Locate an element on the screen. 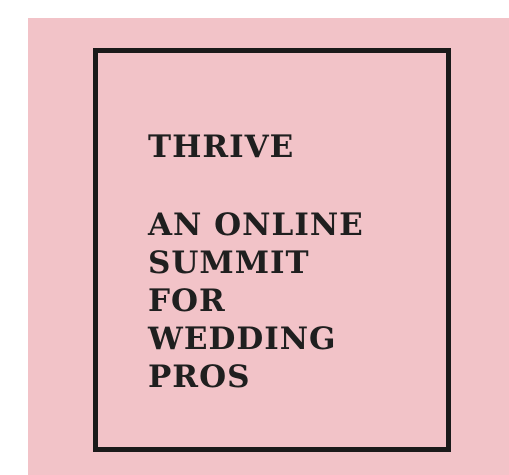 This screenshot has width=509, height=475. poster-title: THRIVE is located at coordinates (221, 147).